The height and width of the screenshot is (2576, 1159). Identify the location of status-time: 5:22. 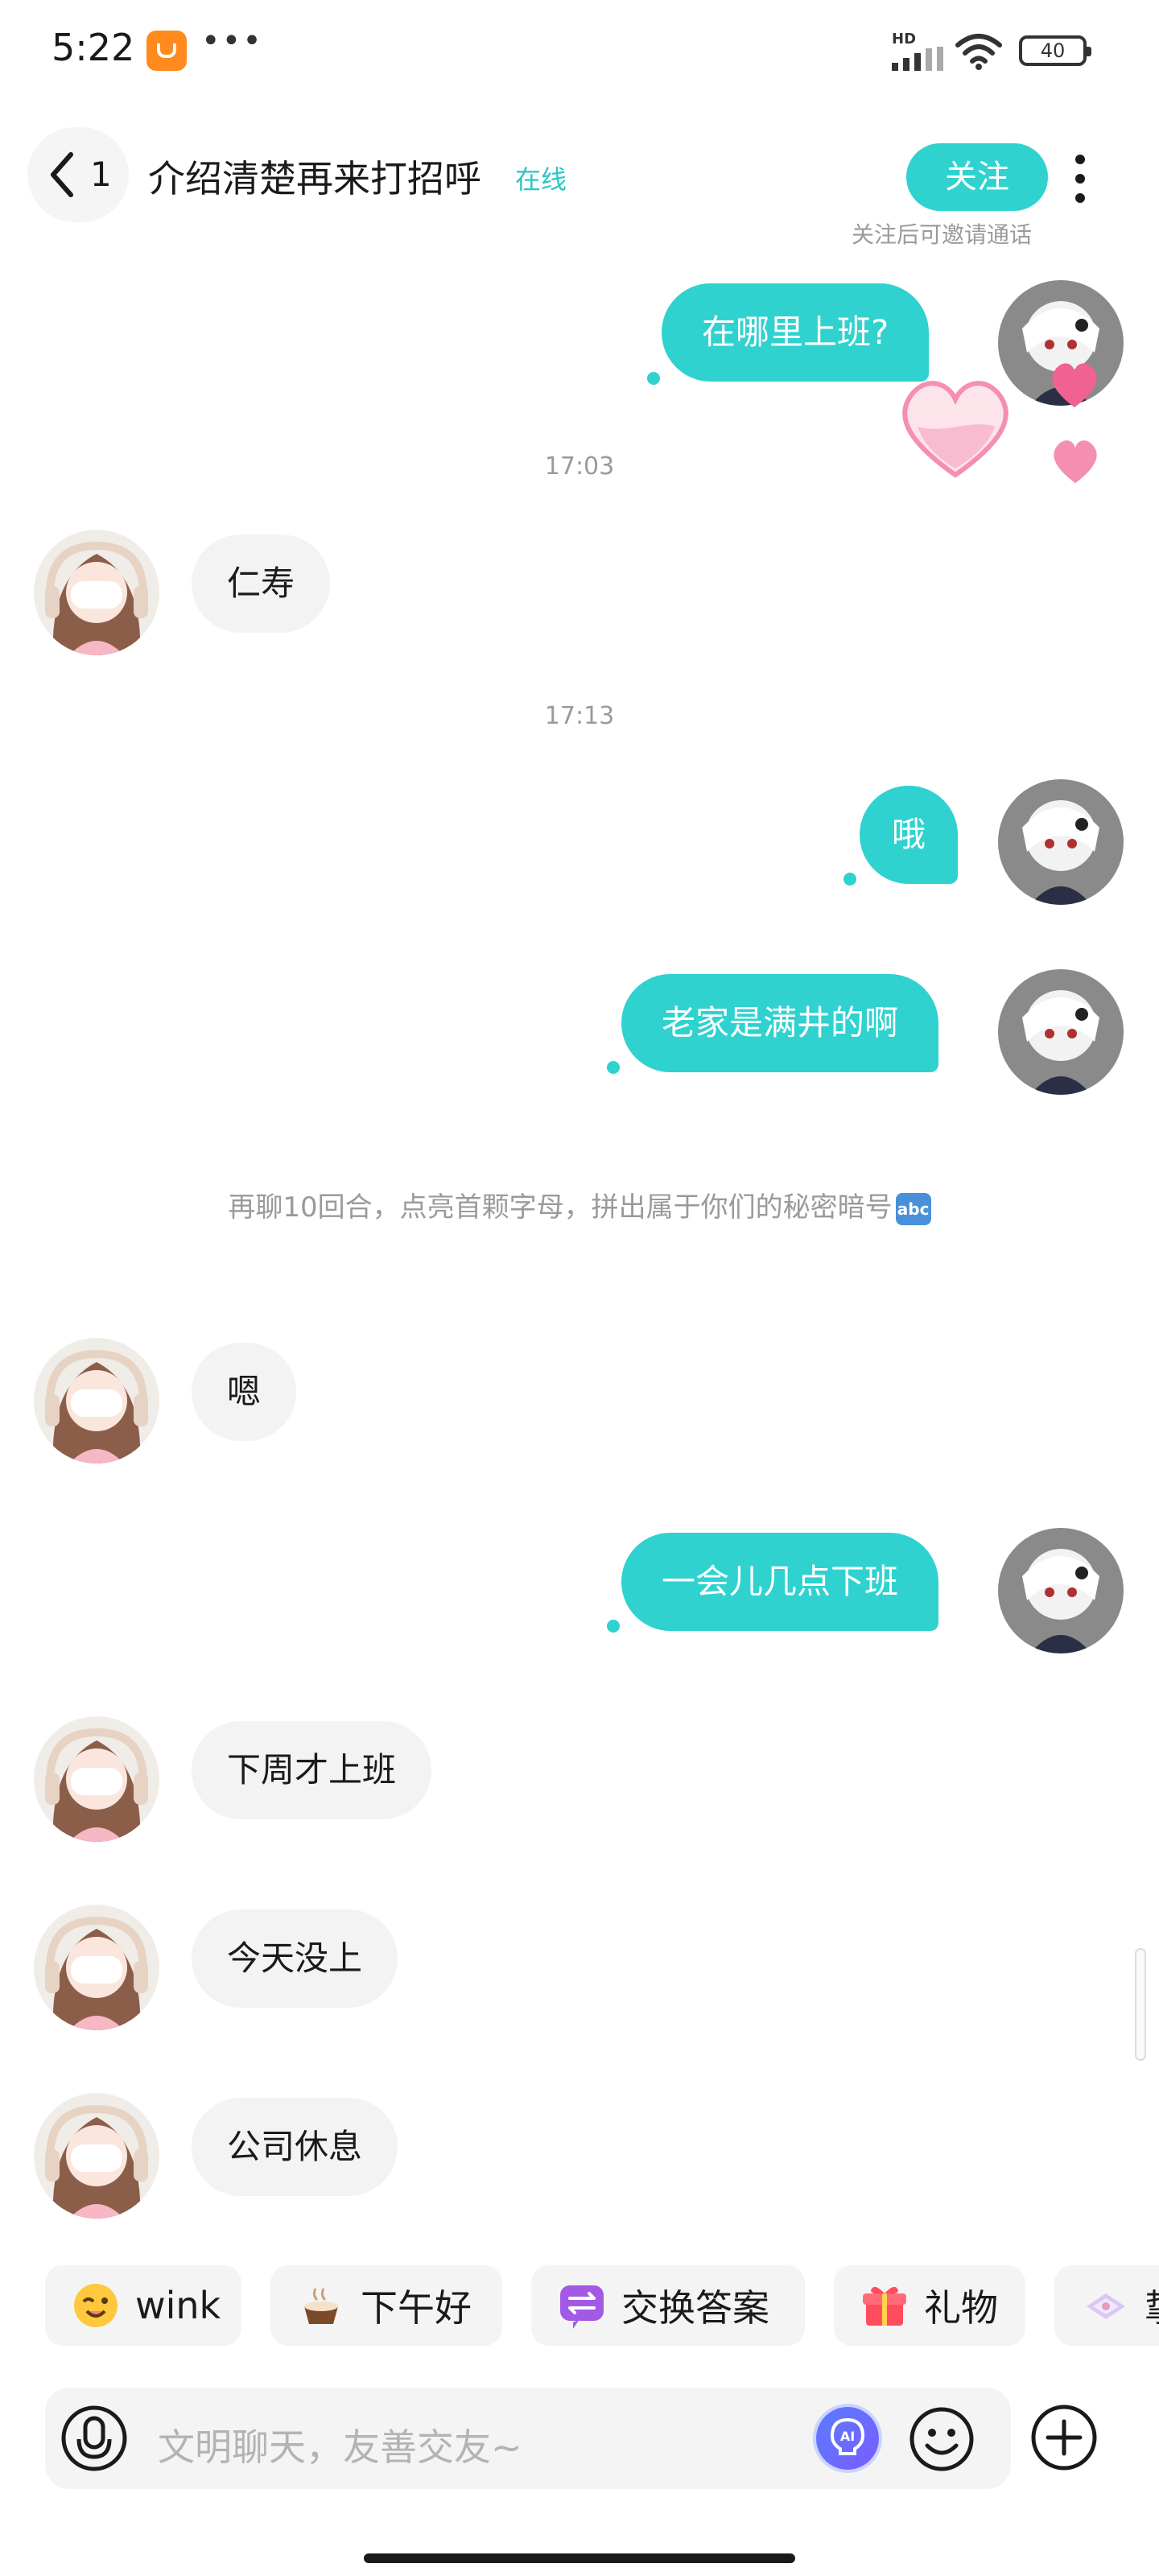
(93, 47).